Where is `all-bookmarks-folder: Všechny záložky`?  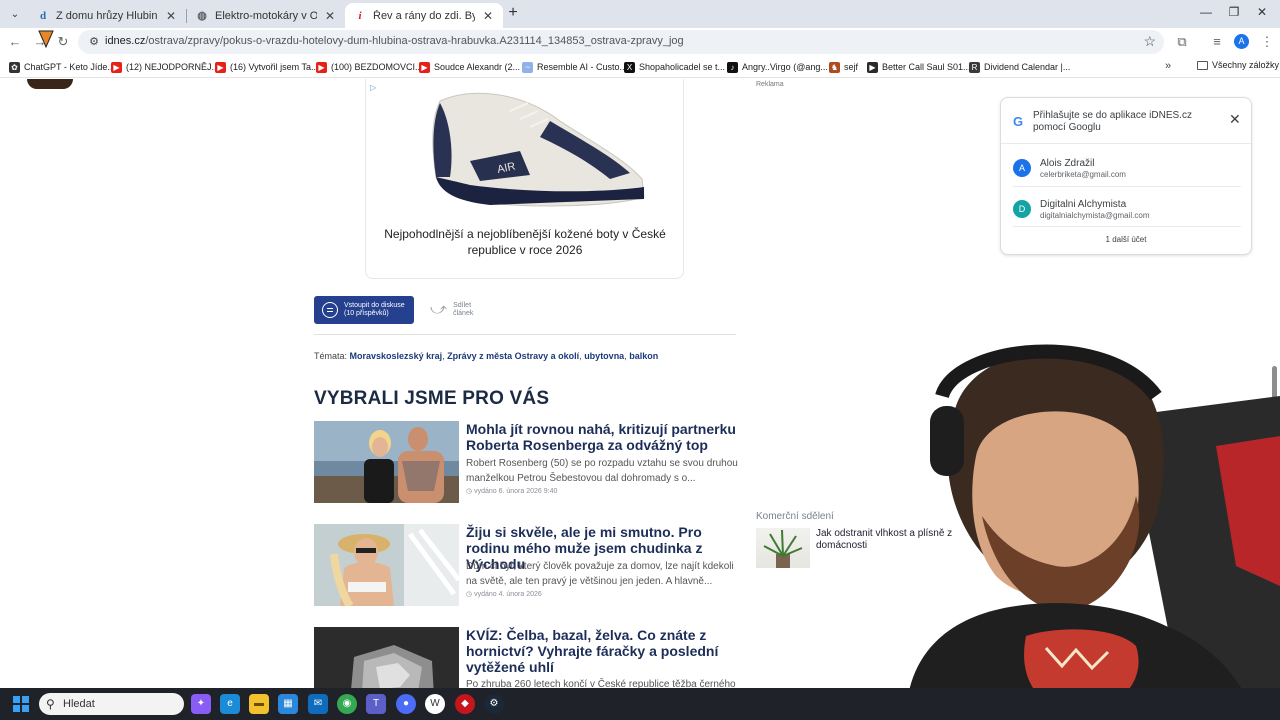
all-bookmarks-folder: Všechny záložky is located at coordinates (1238, 65).